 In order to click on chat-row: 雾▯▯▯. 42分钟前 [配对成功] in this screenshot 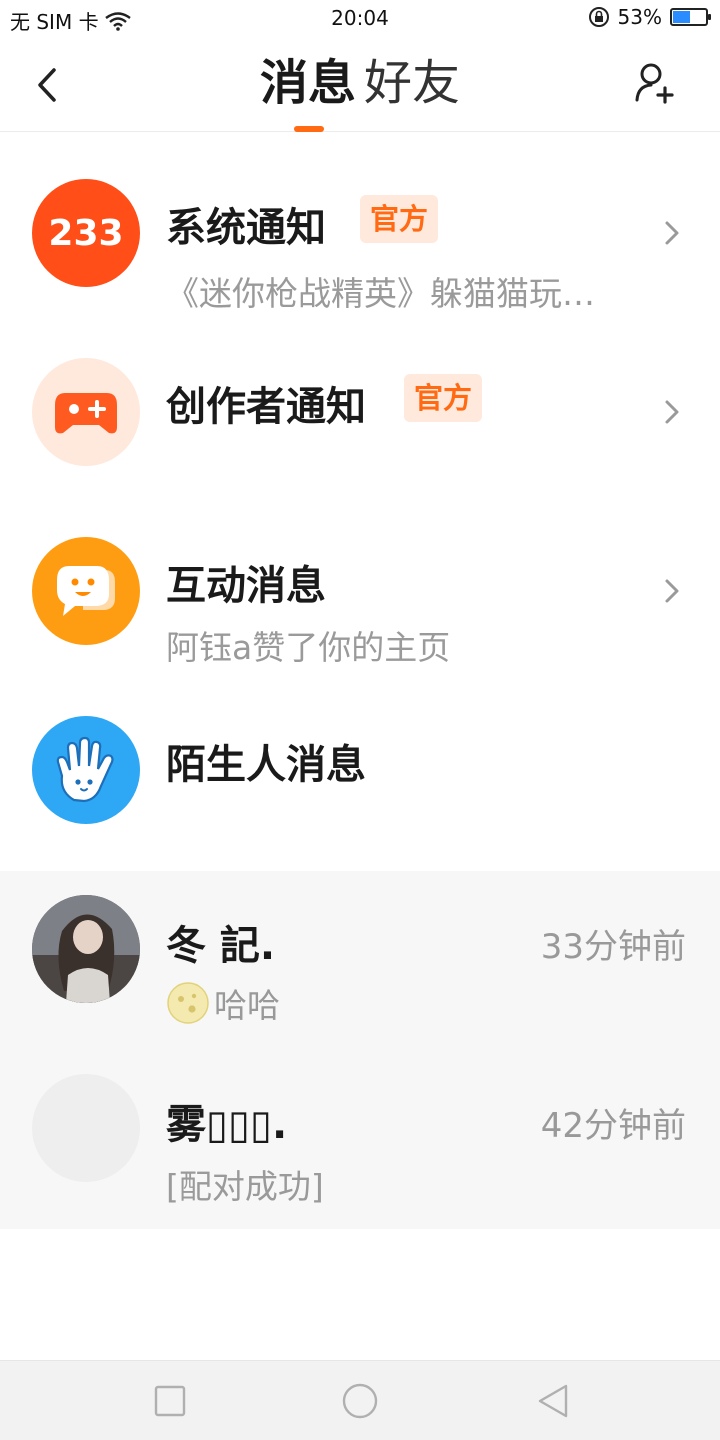, I will do `click(360, 1139)`.